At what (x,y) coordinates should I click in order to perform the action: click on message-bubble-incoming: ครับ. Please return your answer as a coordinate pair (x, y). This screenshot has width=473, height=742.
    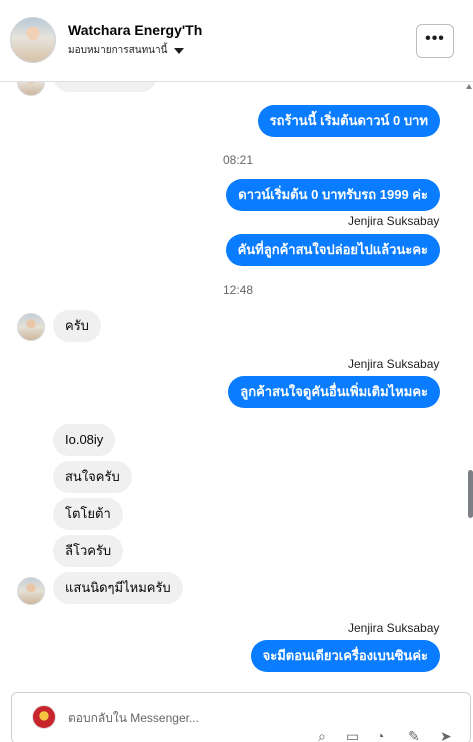
    Looking at the image, I should click on (77, 326).